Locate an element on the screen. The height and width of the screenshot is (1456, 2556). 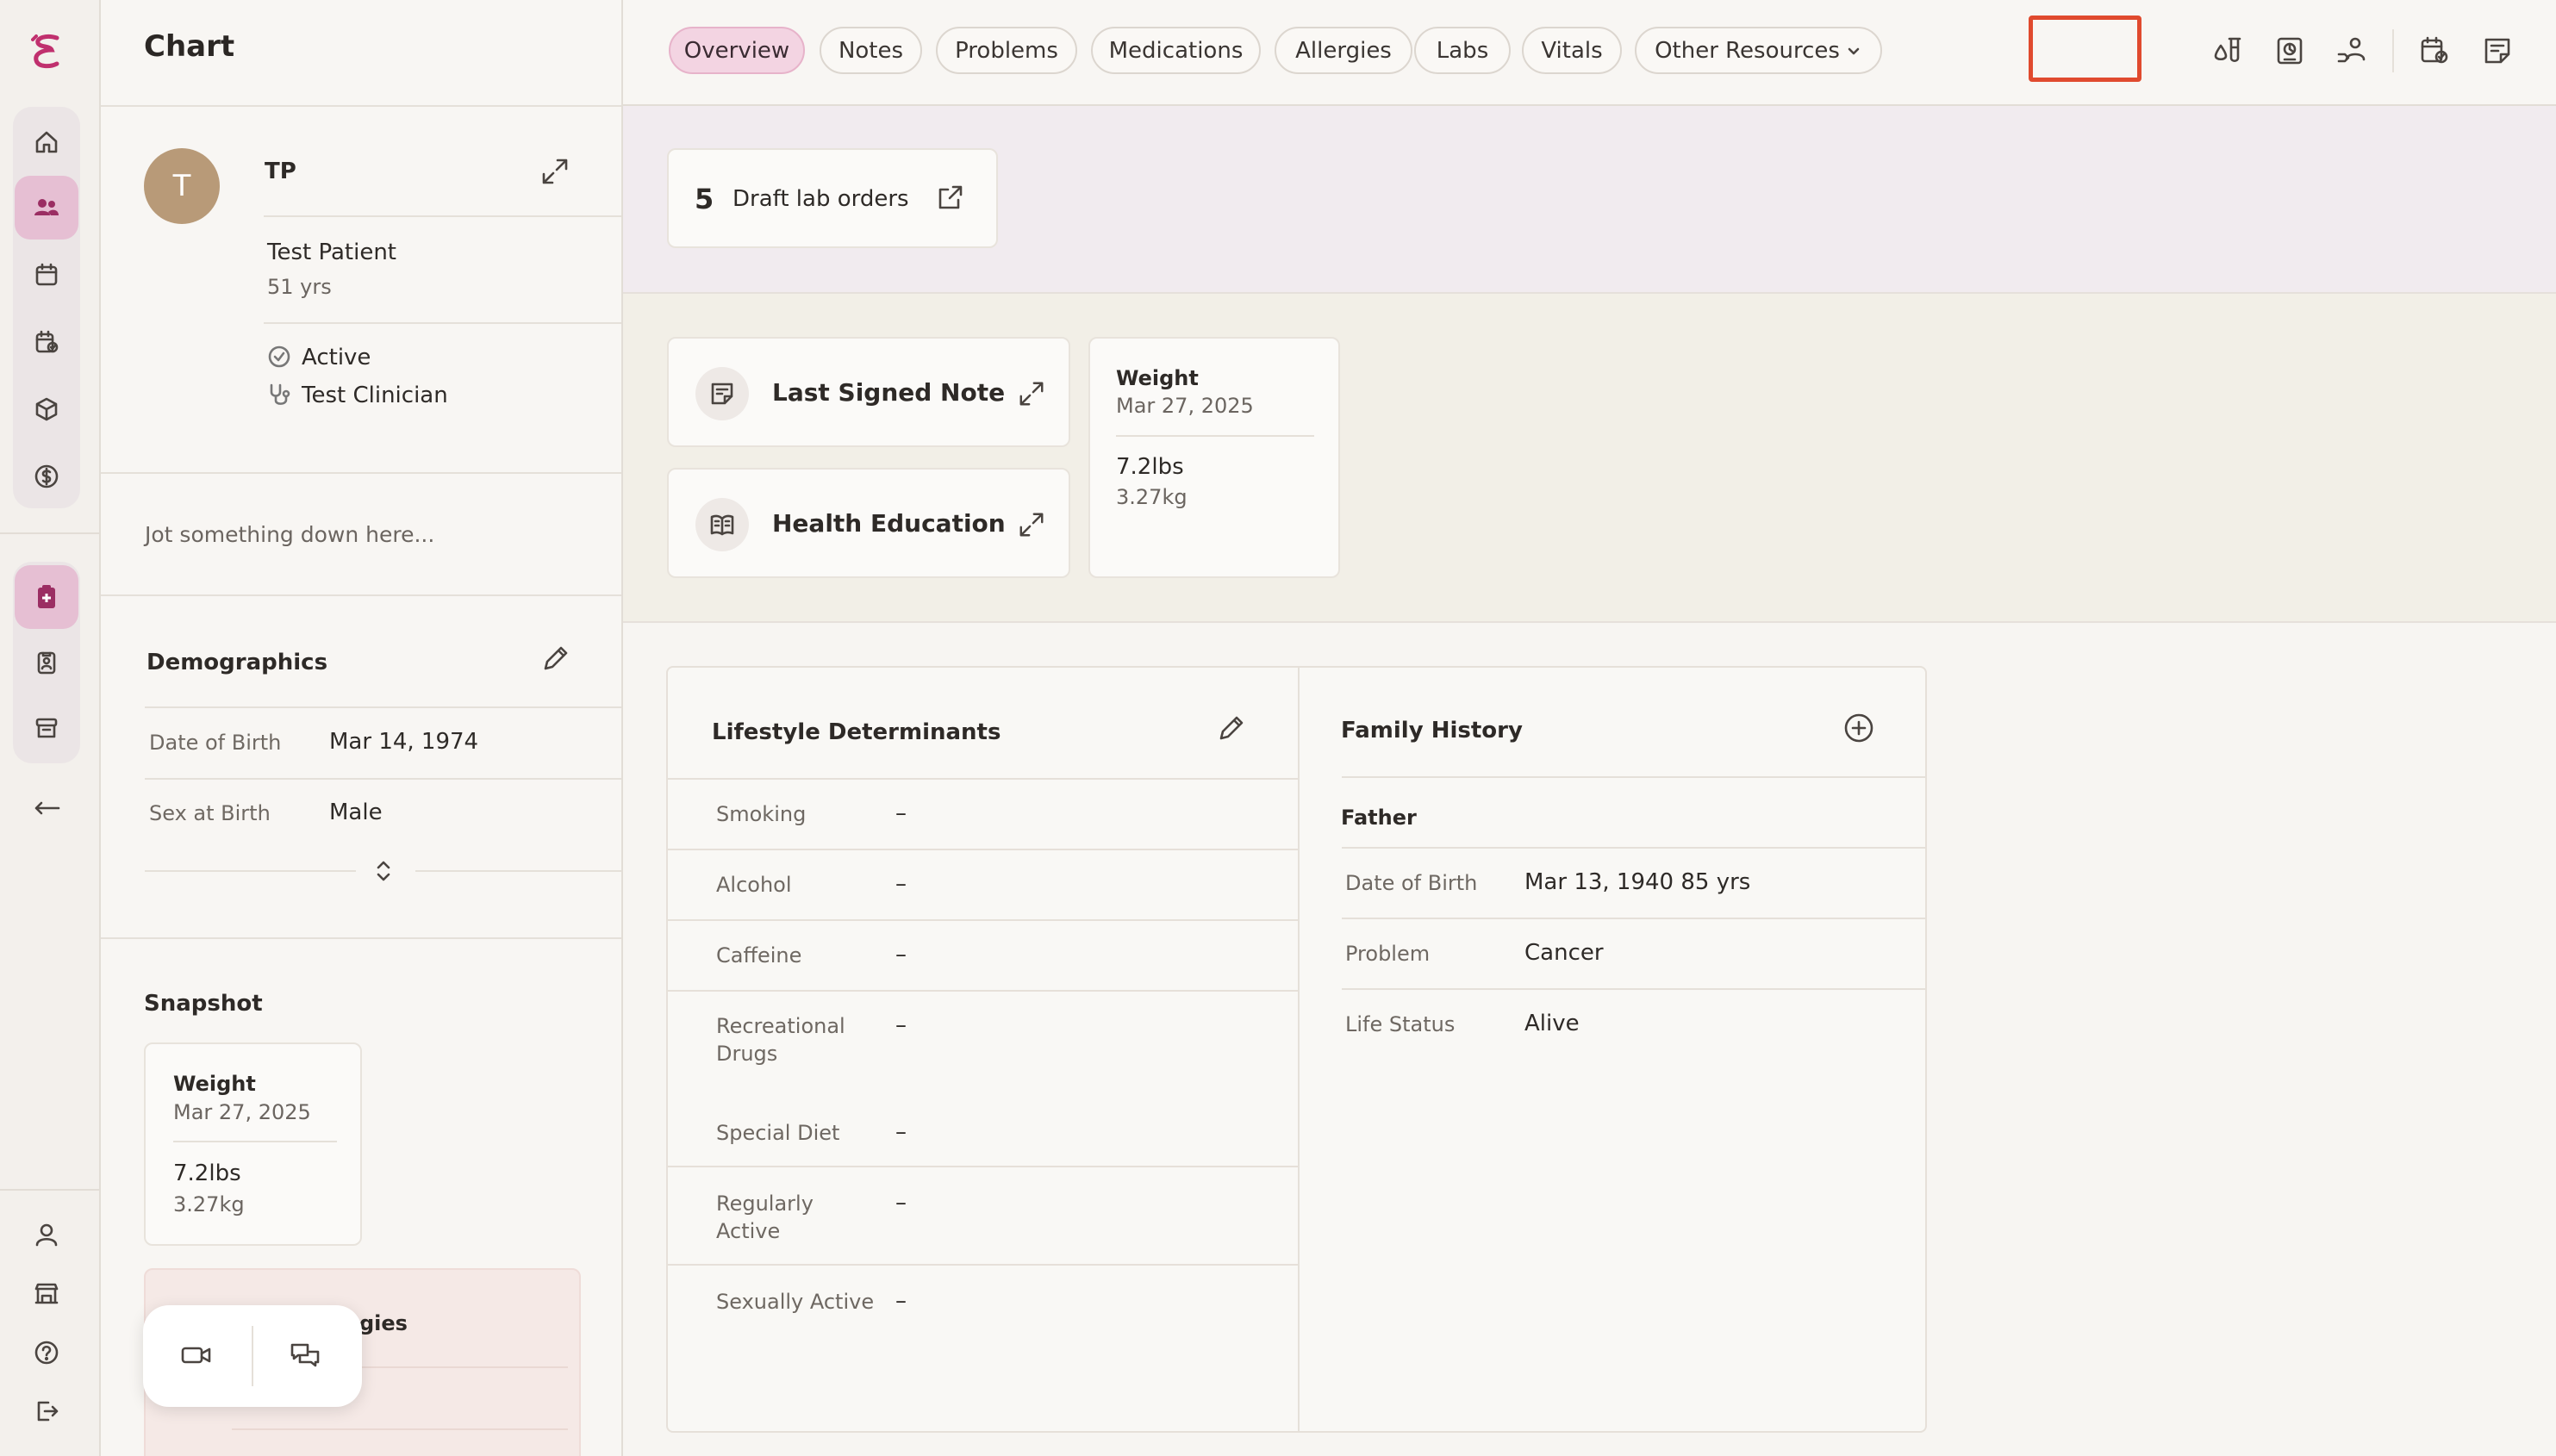
profile-icon is located at coordinates (46, 1235).